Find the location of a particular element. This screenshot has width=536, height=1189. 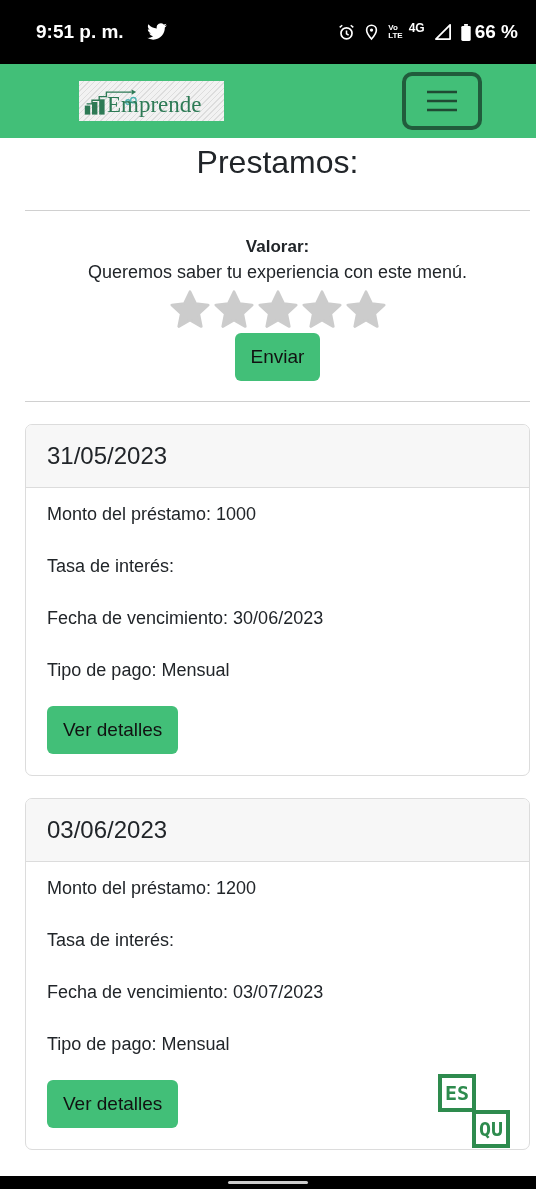

location-icon is located at coordinates (372, 32).